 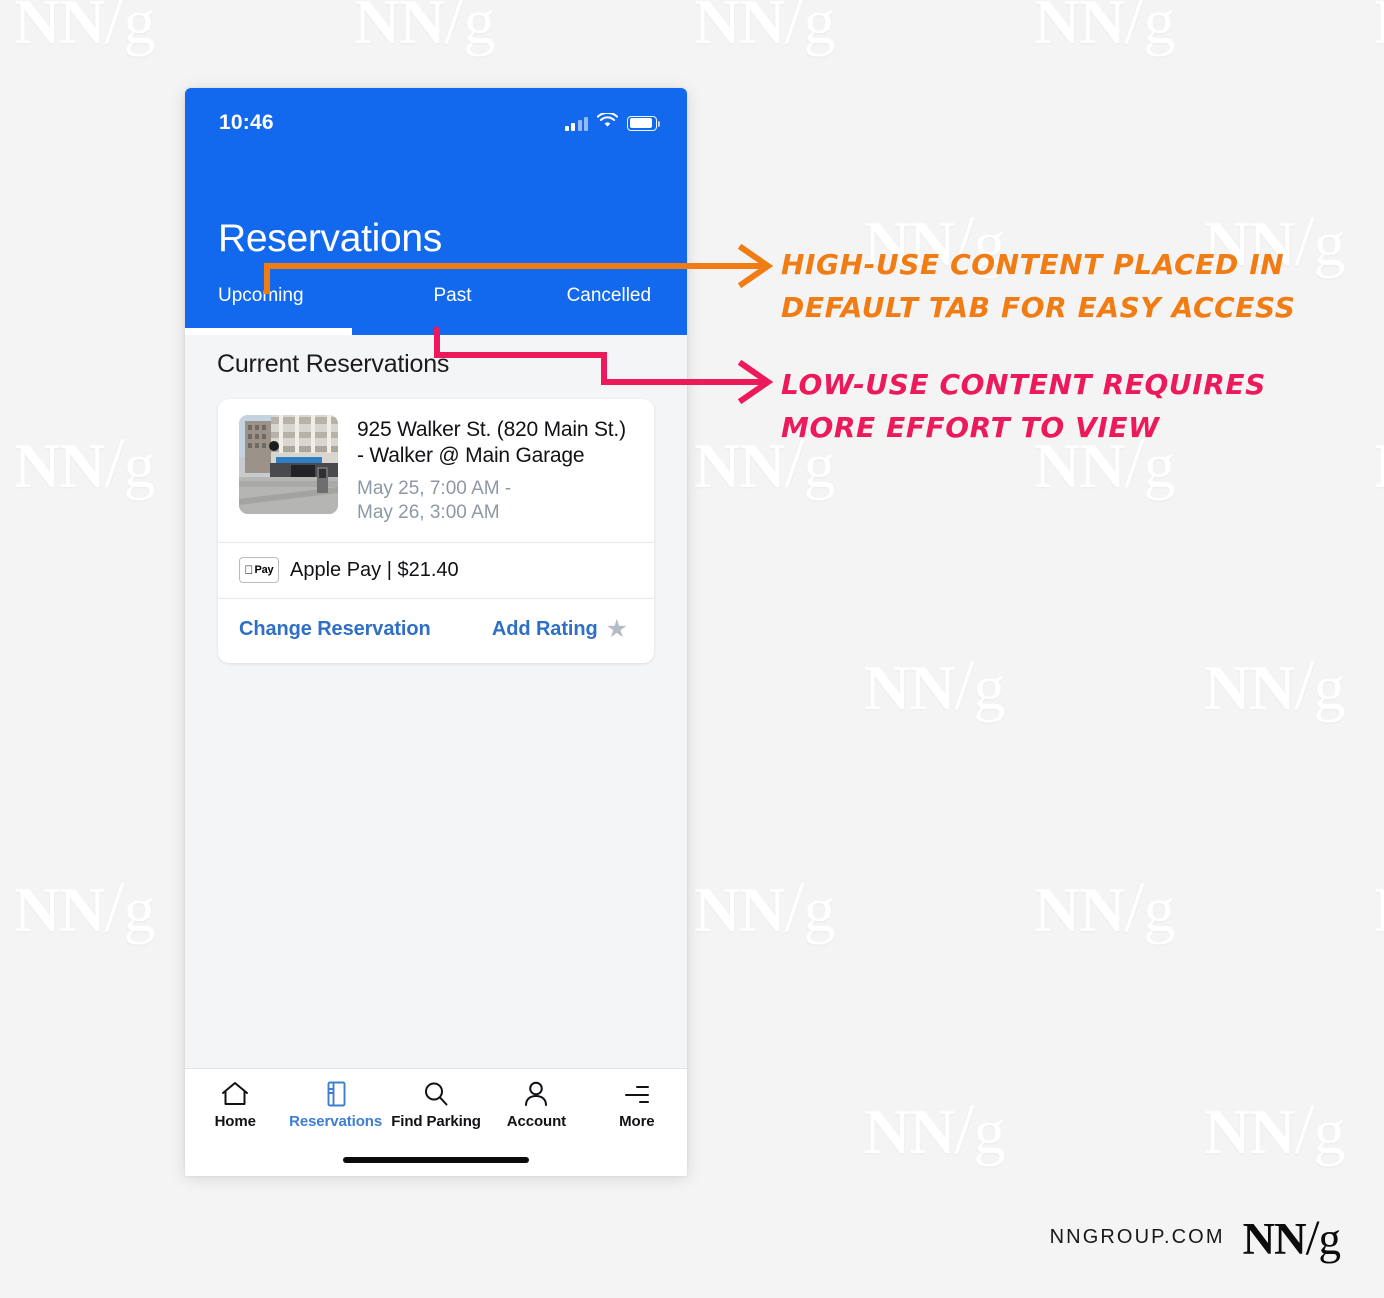 I want to click on reservation-dates: May 25, 7:00 AM - May 26, 3:00 AM, so click(x=497, y=500).